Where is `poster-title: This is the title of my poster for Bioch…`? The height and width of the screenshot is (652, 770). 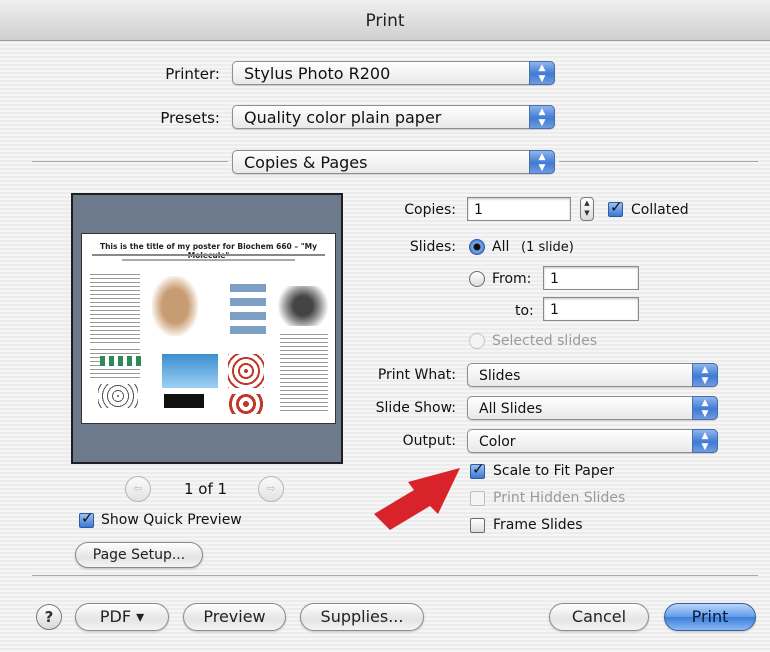
poster-title: This is the title of my poster for Bioch… is located at coordinates (208, 251).